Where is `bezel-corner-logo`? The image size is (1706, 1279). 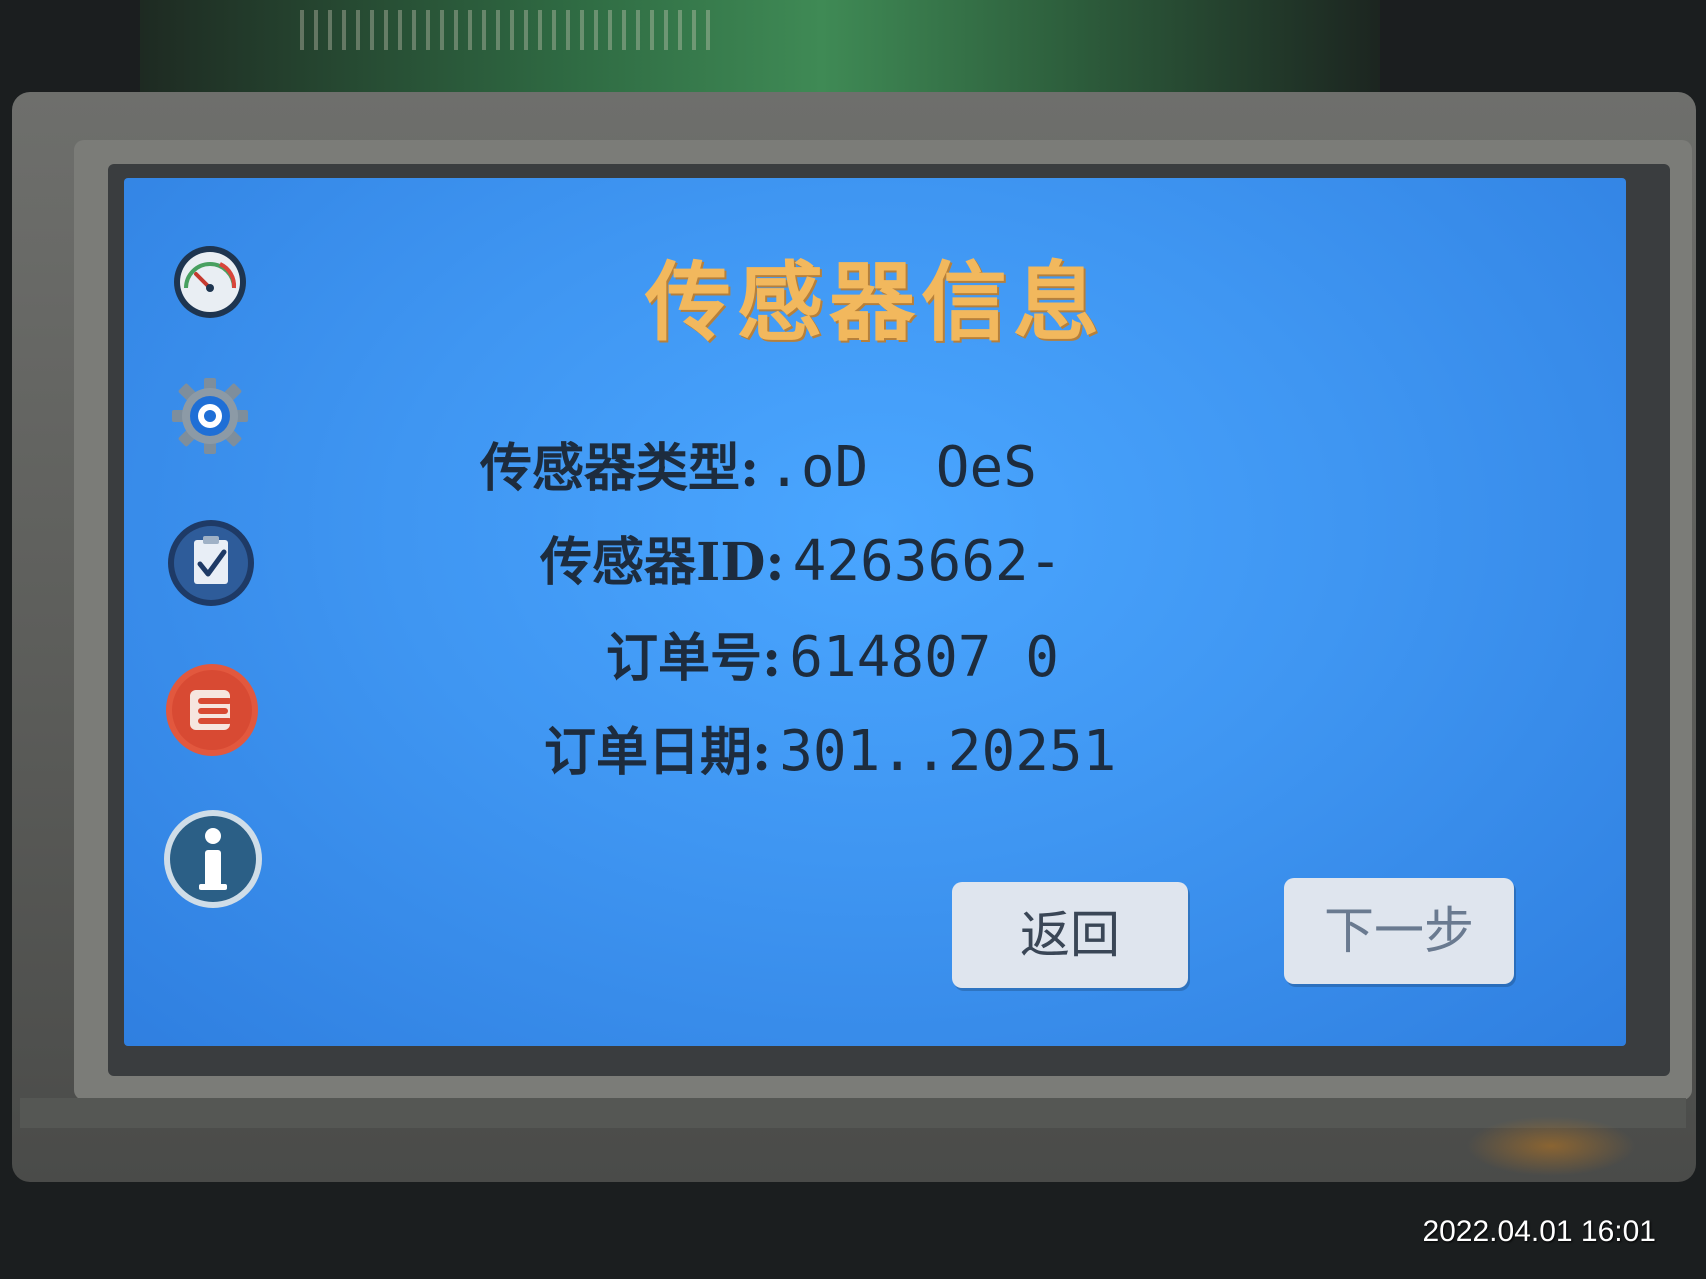 bezel-corner-logo is located at coordinates (1551, 1146).